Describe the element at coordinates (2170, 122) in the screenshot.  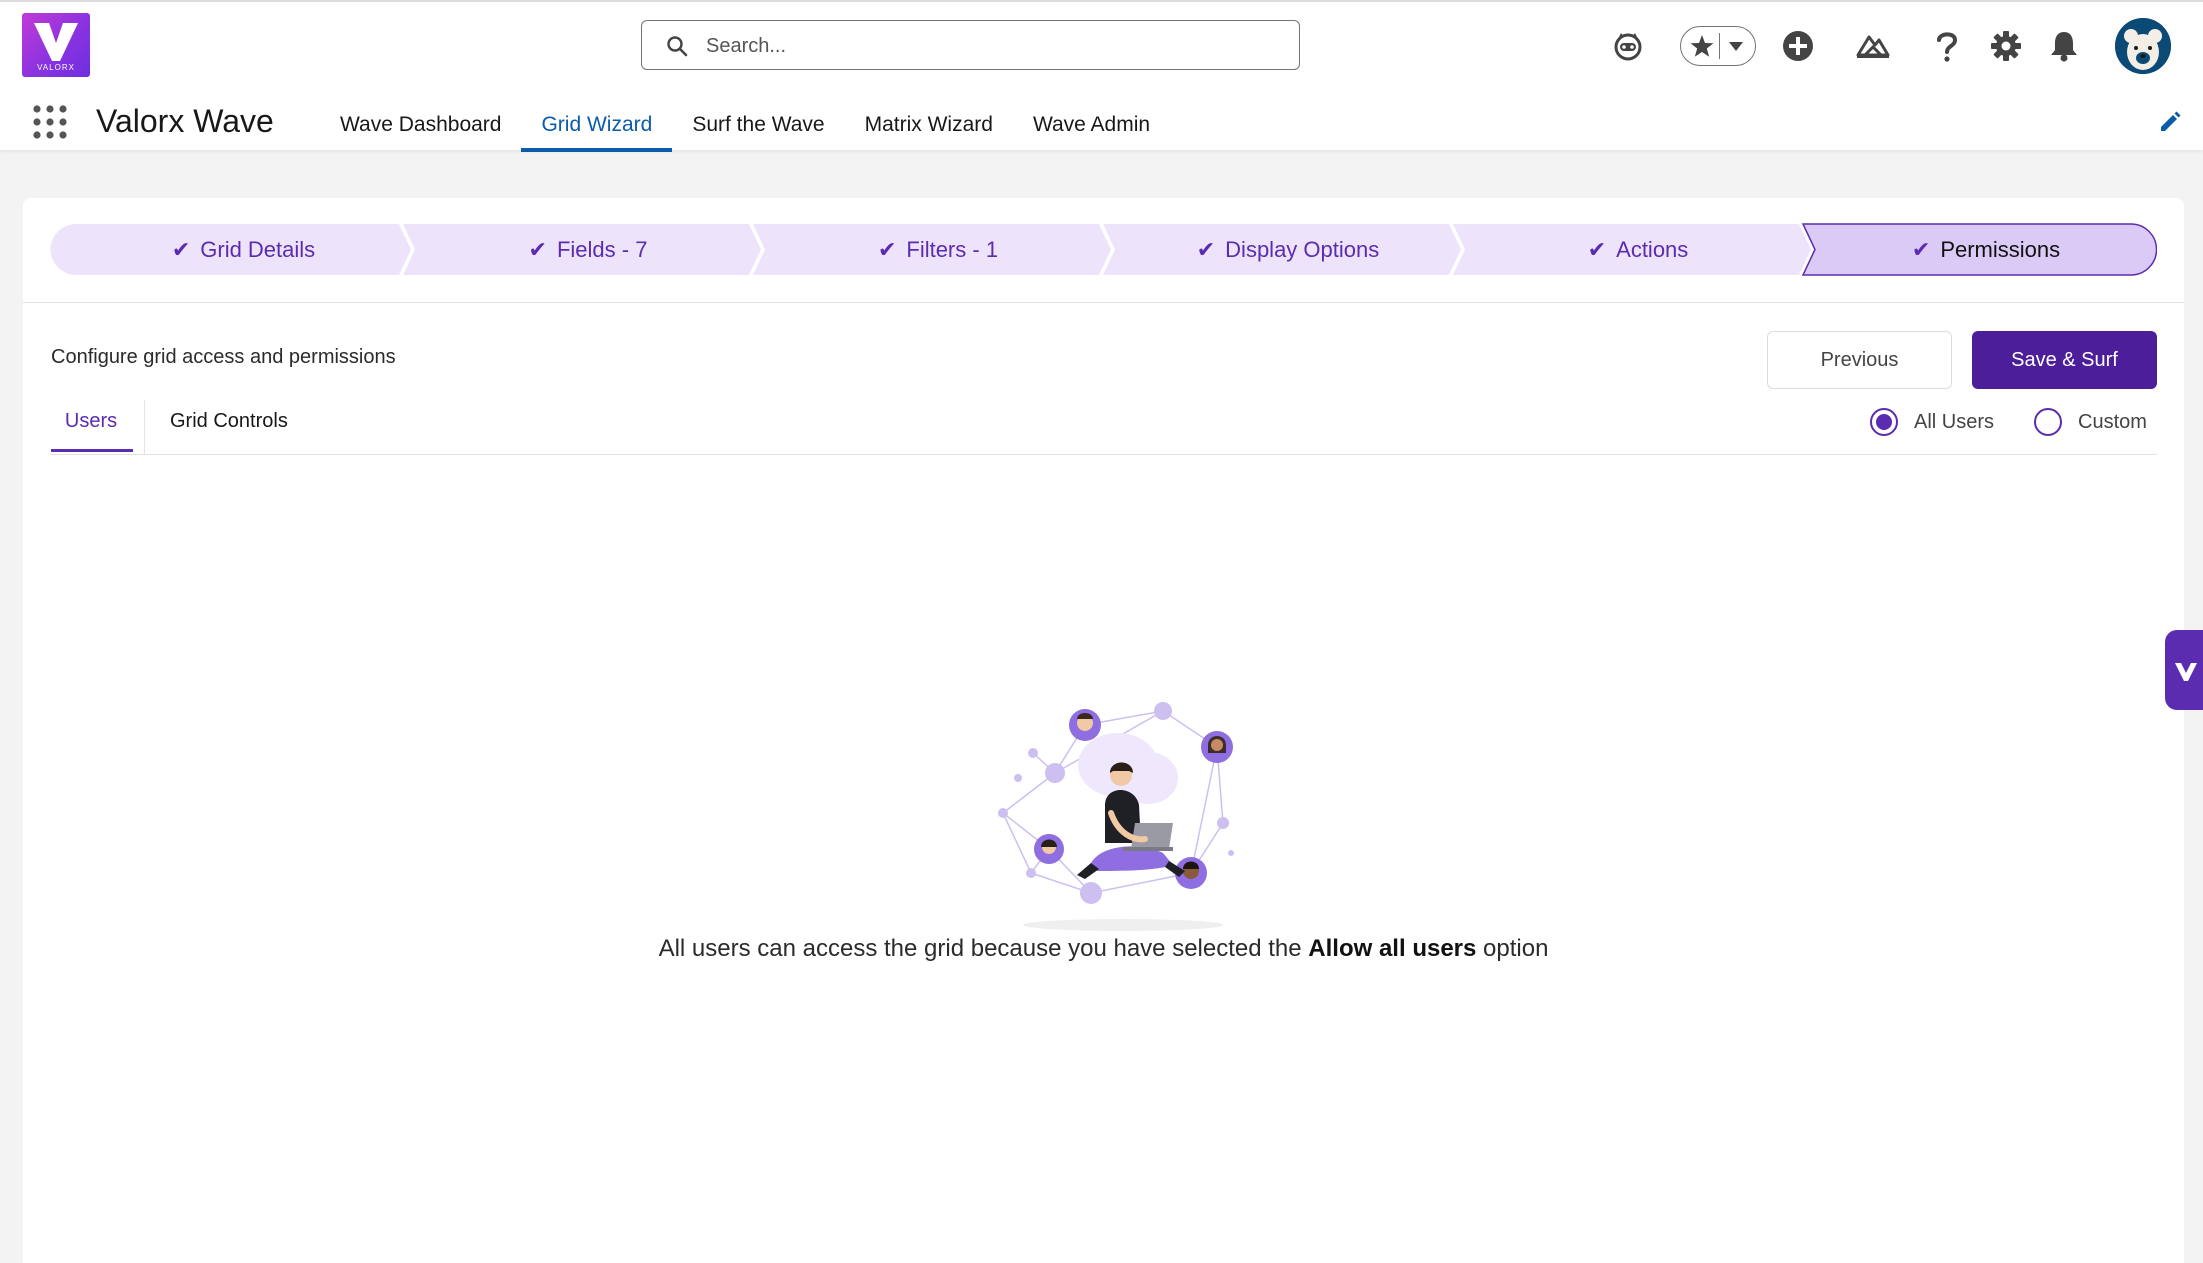
I see `edit-nav-pencil-icon` at that location.